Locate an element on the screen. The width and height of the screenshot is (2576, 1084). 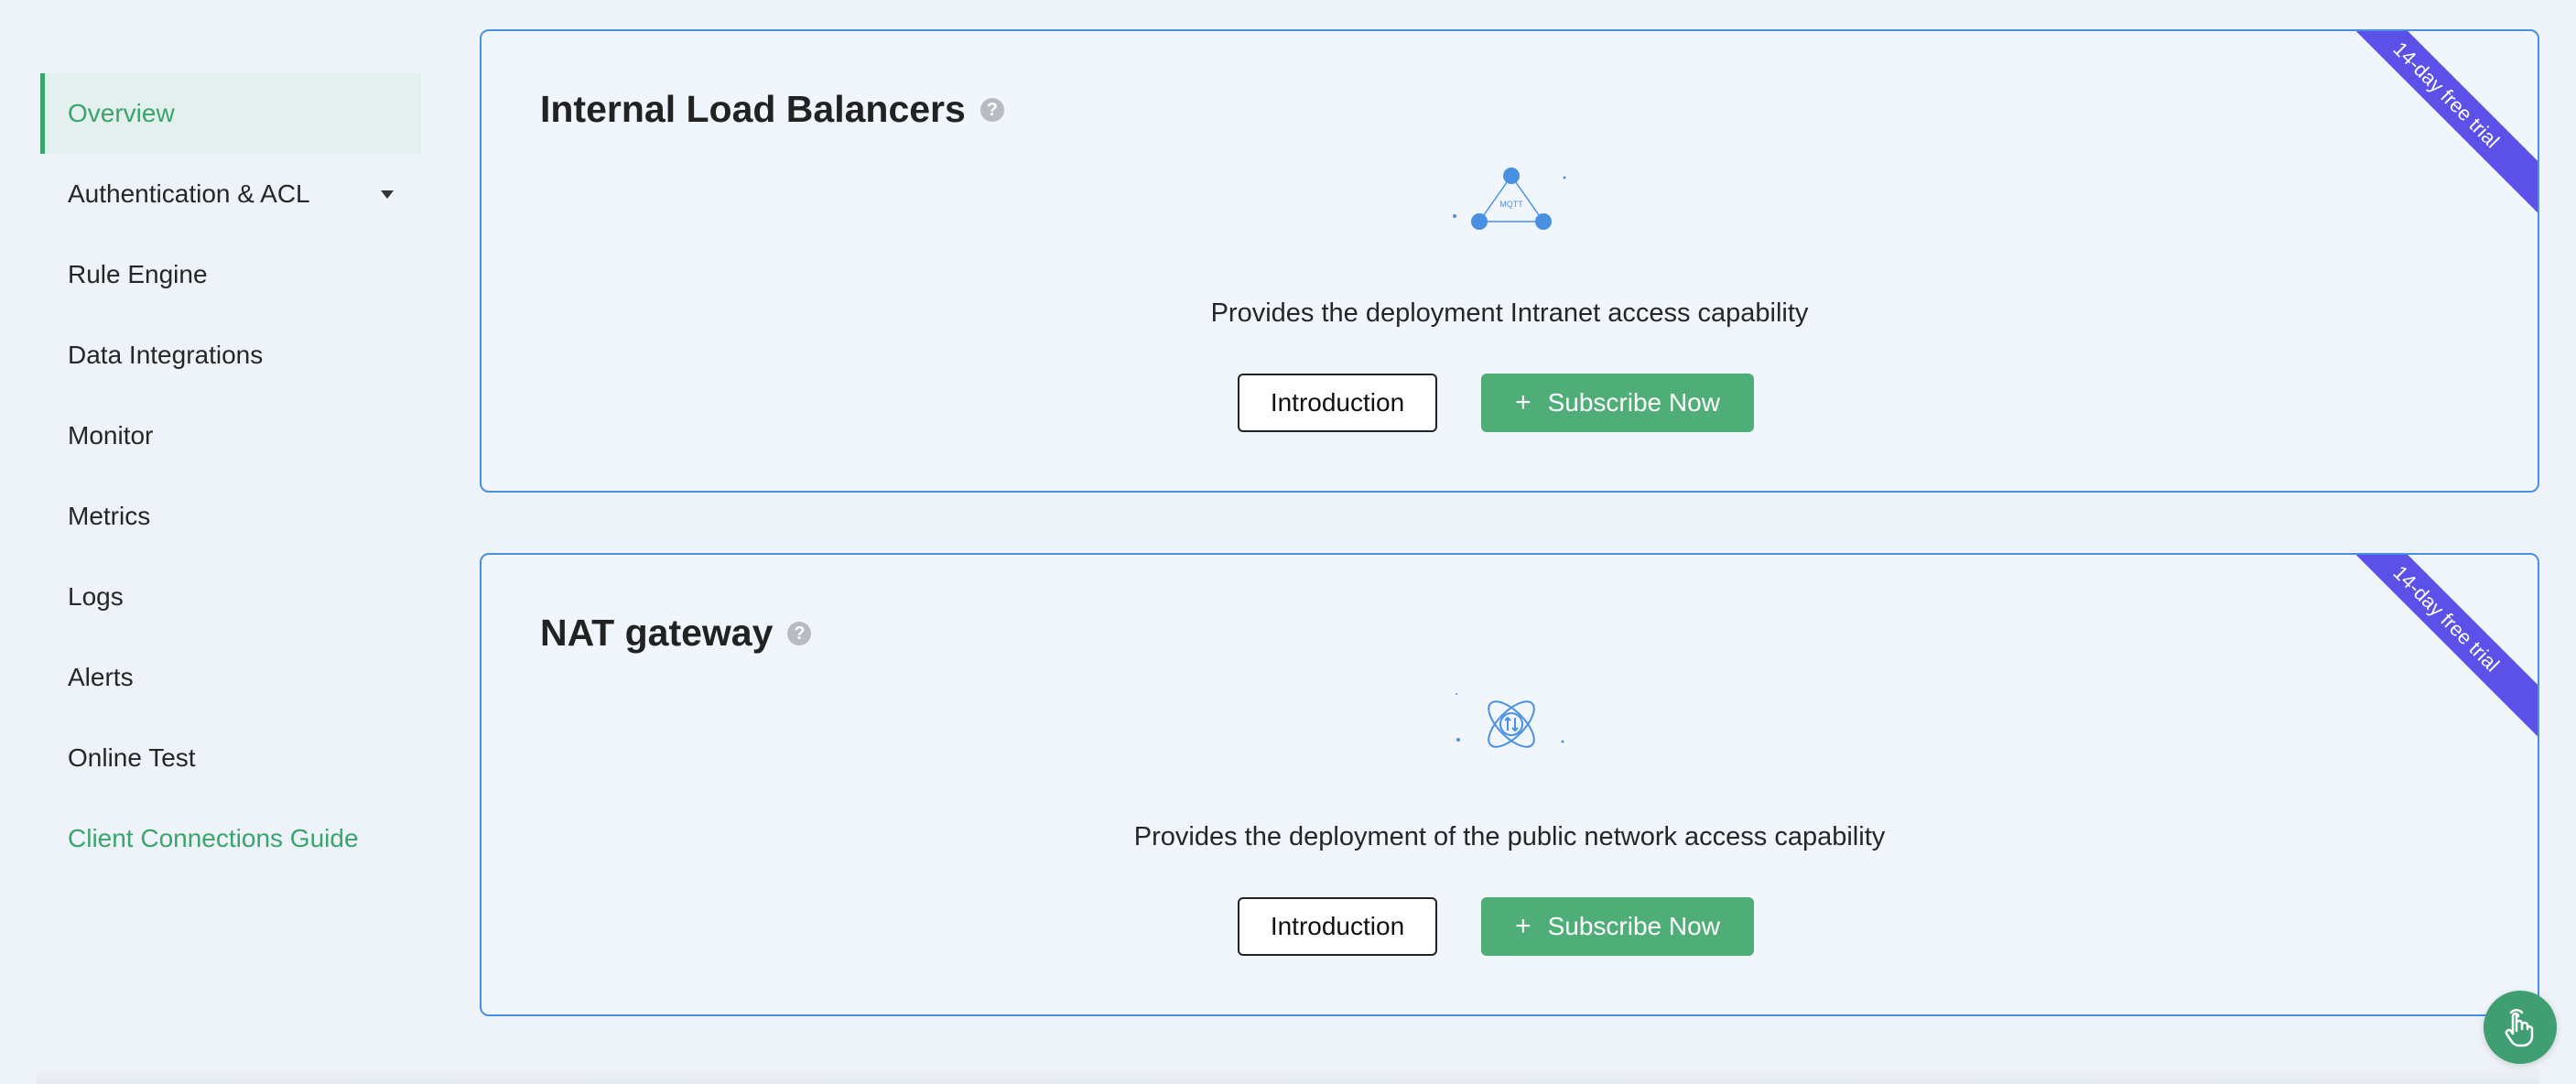
sidebar-item-label: Metrics is located at coordinates (110, 516).